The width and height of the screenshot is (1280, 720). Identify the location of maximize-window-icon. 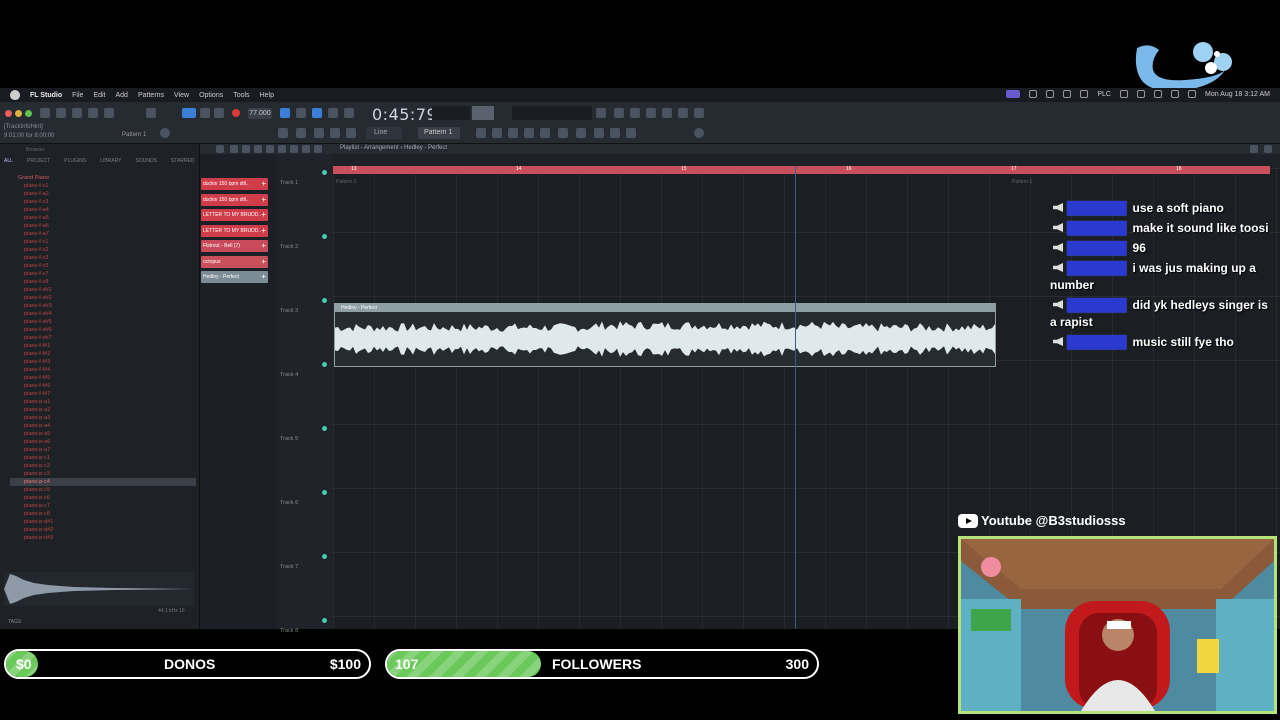
(28, 113).